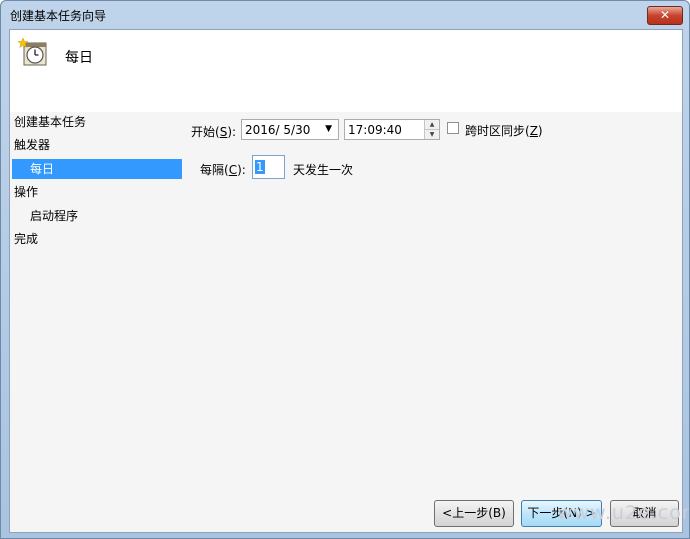 Image resolution: width=690 pixels, height=539 pixels. What do you see at coordinates (346, 71) in the screenshot?
I see `wizard-header: 每日` at bounding box center [346, 71].